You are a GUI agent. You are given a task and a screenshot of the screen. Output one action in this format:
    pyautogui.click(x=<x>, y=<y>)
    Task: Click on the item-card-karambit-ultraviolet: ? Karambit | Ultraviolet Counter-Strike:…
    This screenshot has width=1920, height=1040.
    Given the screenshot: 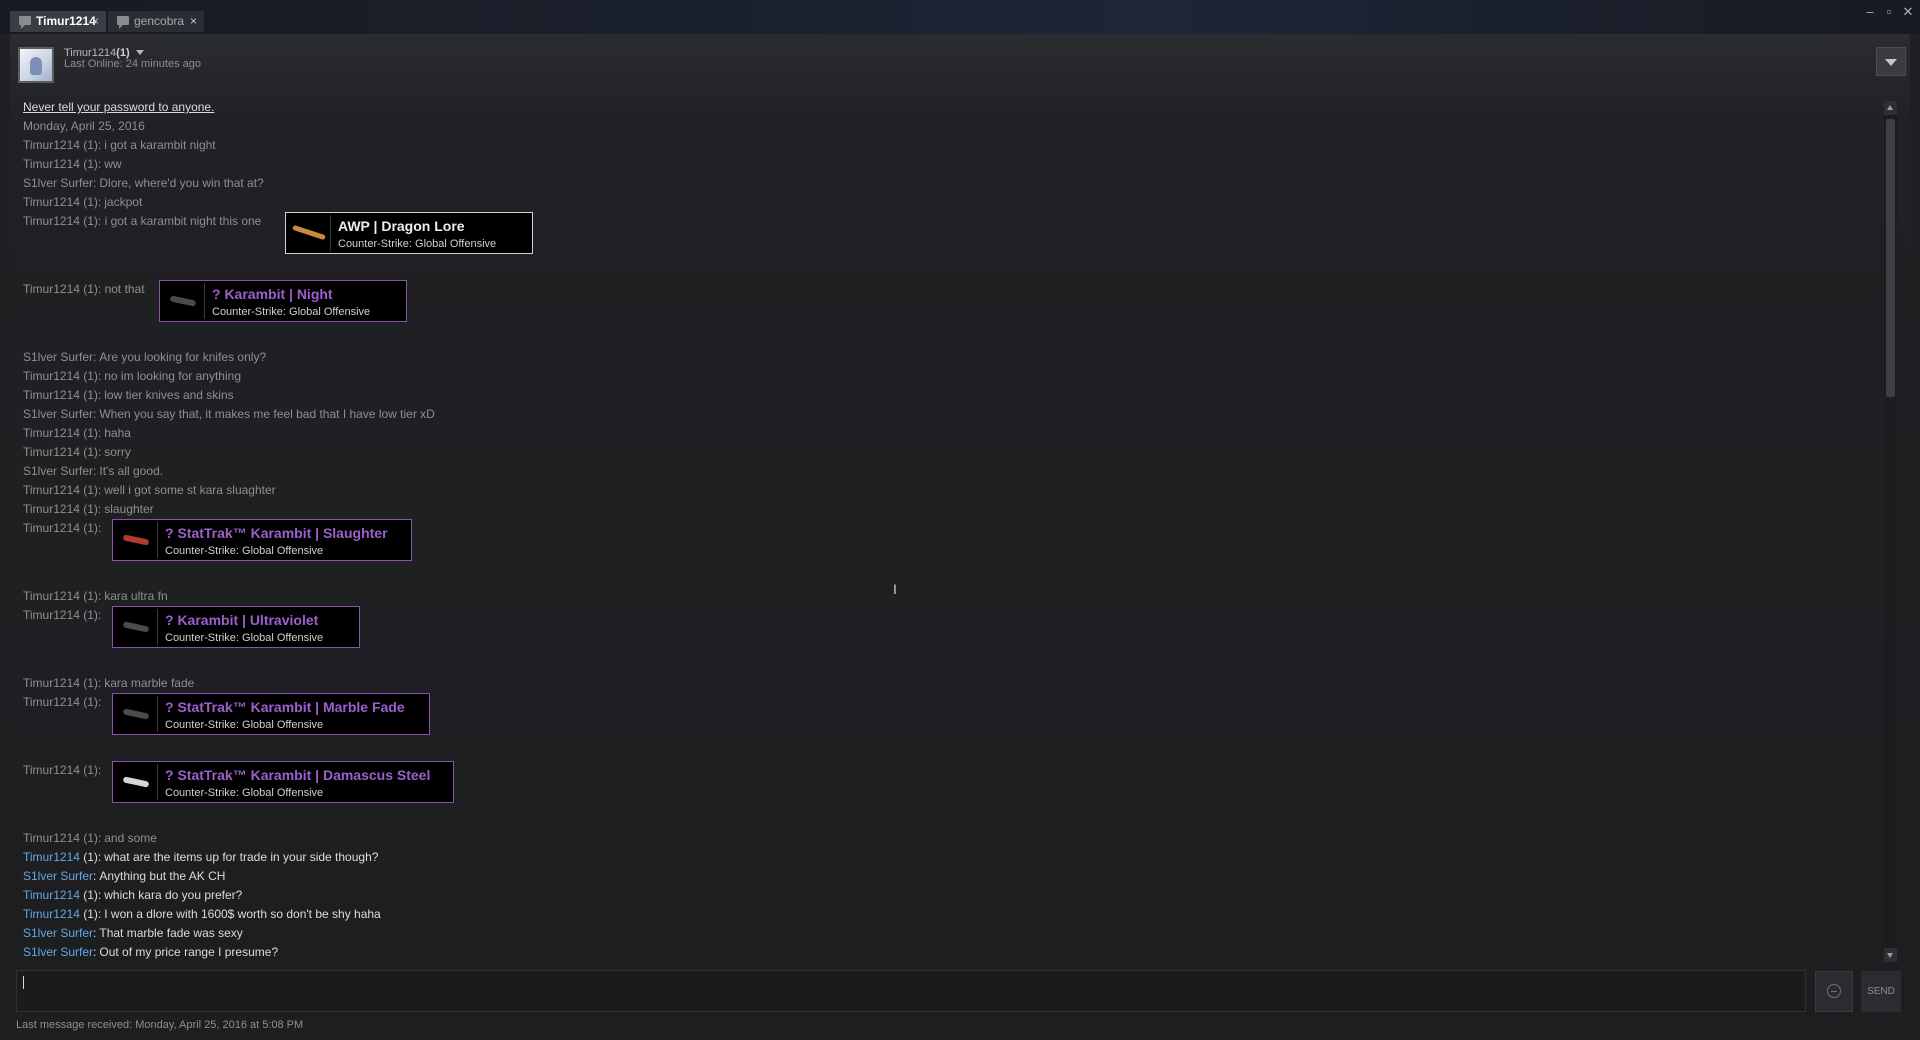 What is the action you would take?
    pyautogui.click(x=236, y=627)
    